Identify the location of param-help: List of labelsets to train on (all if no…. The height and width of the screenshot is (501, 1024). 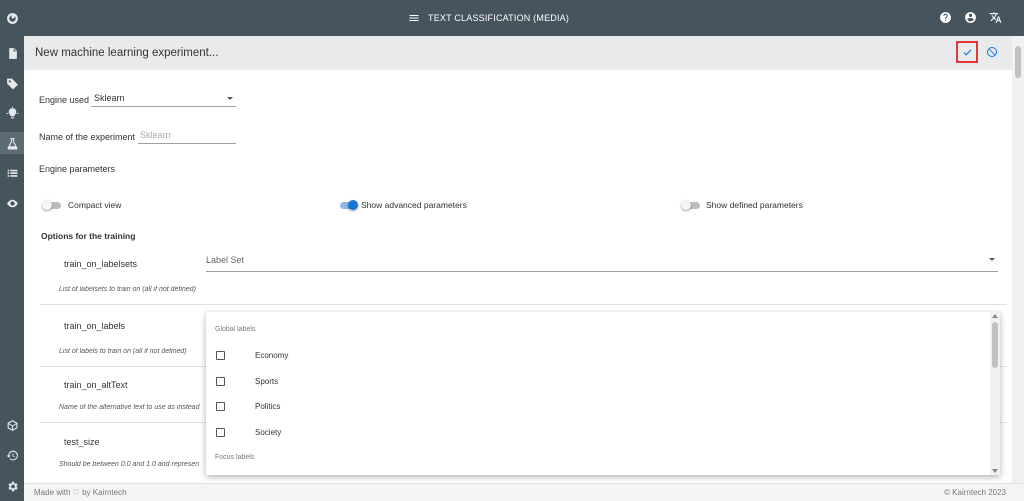
(127, 289).